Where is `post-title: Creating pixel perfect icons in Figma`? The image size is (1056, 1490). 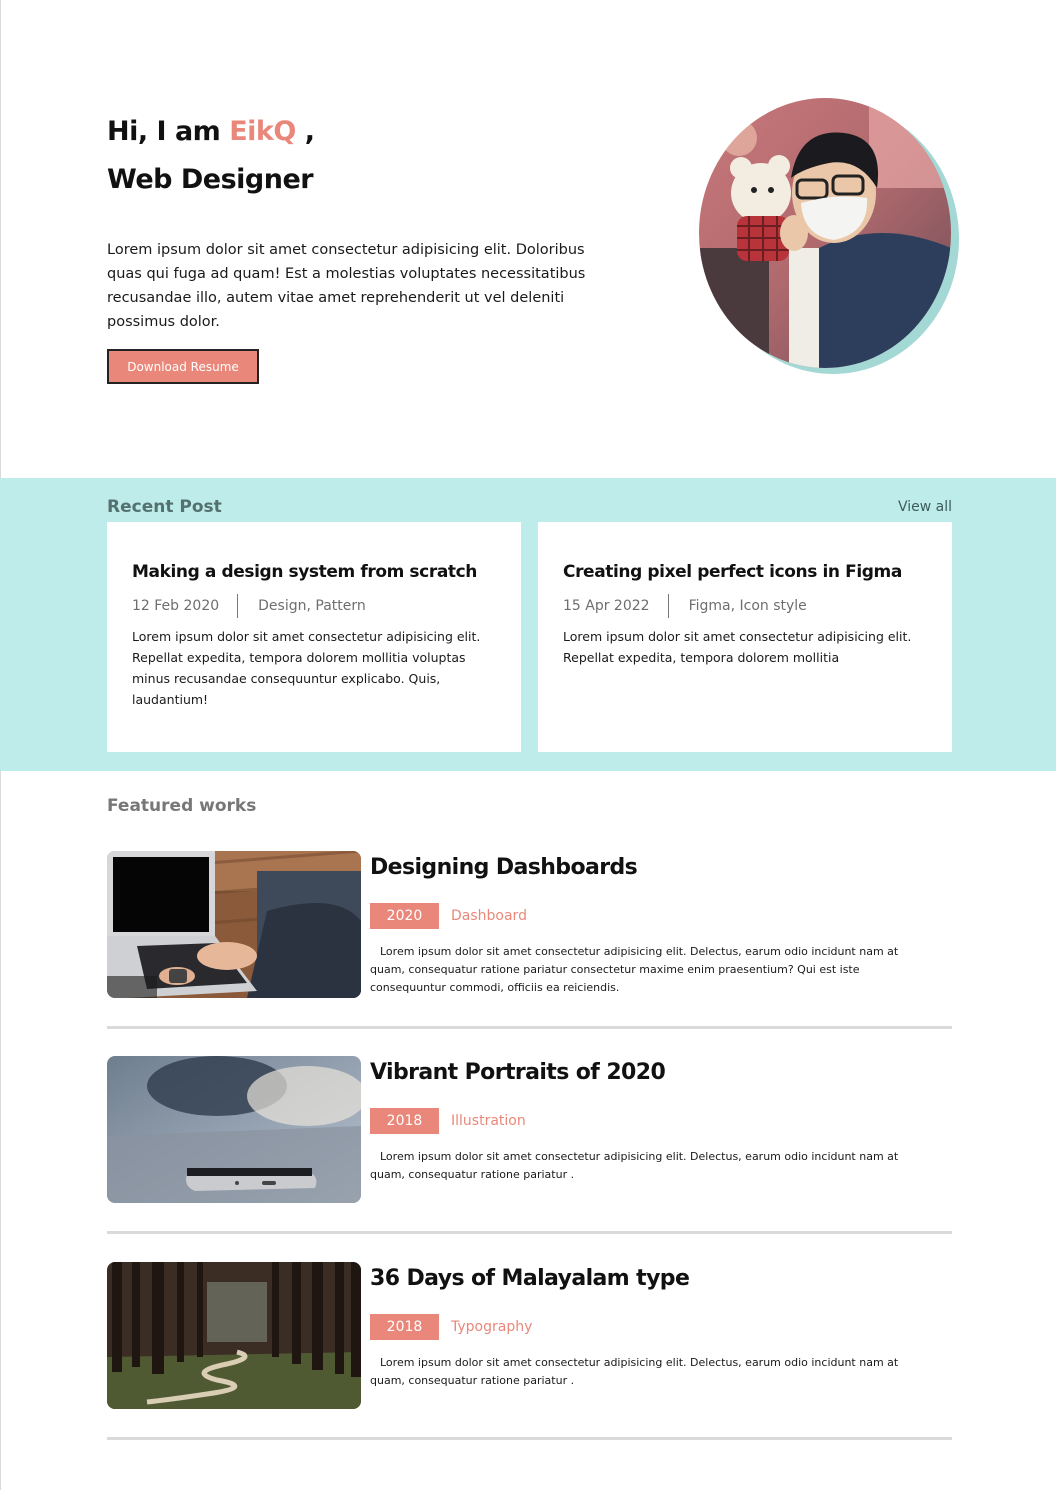
post-title: Creating pixel perfect icons in Figma is located at coordinates (748, 572).